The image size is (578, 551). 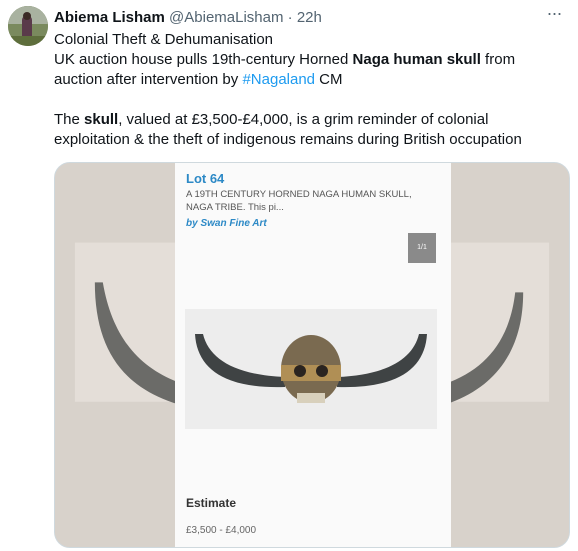 I want to click on author-name: Abiema Lisham, so click(x=109, y=17).